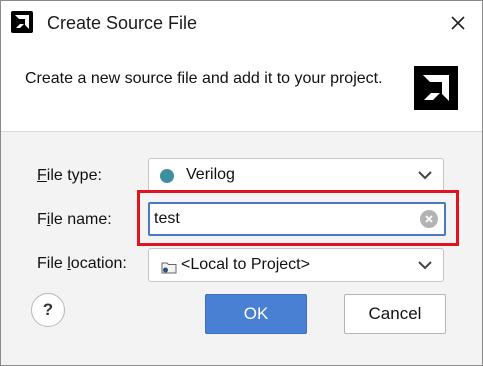  Describe the element at coordinates (436, 88) in the screenshot. I see `amd-logo-icon` at that location.